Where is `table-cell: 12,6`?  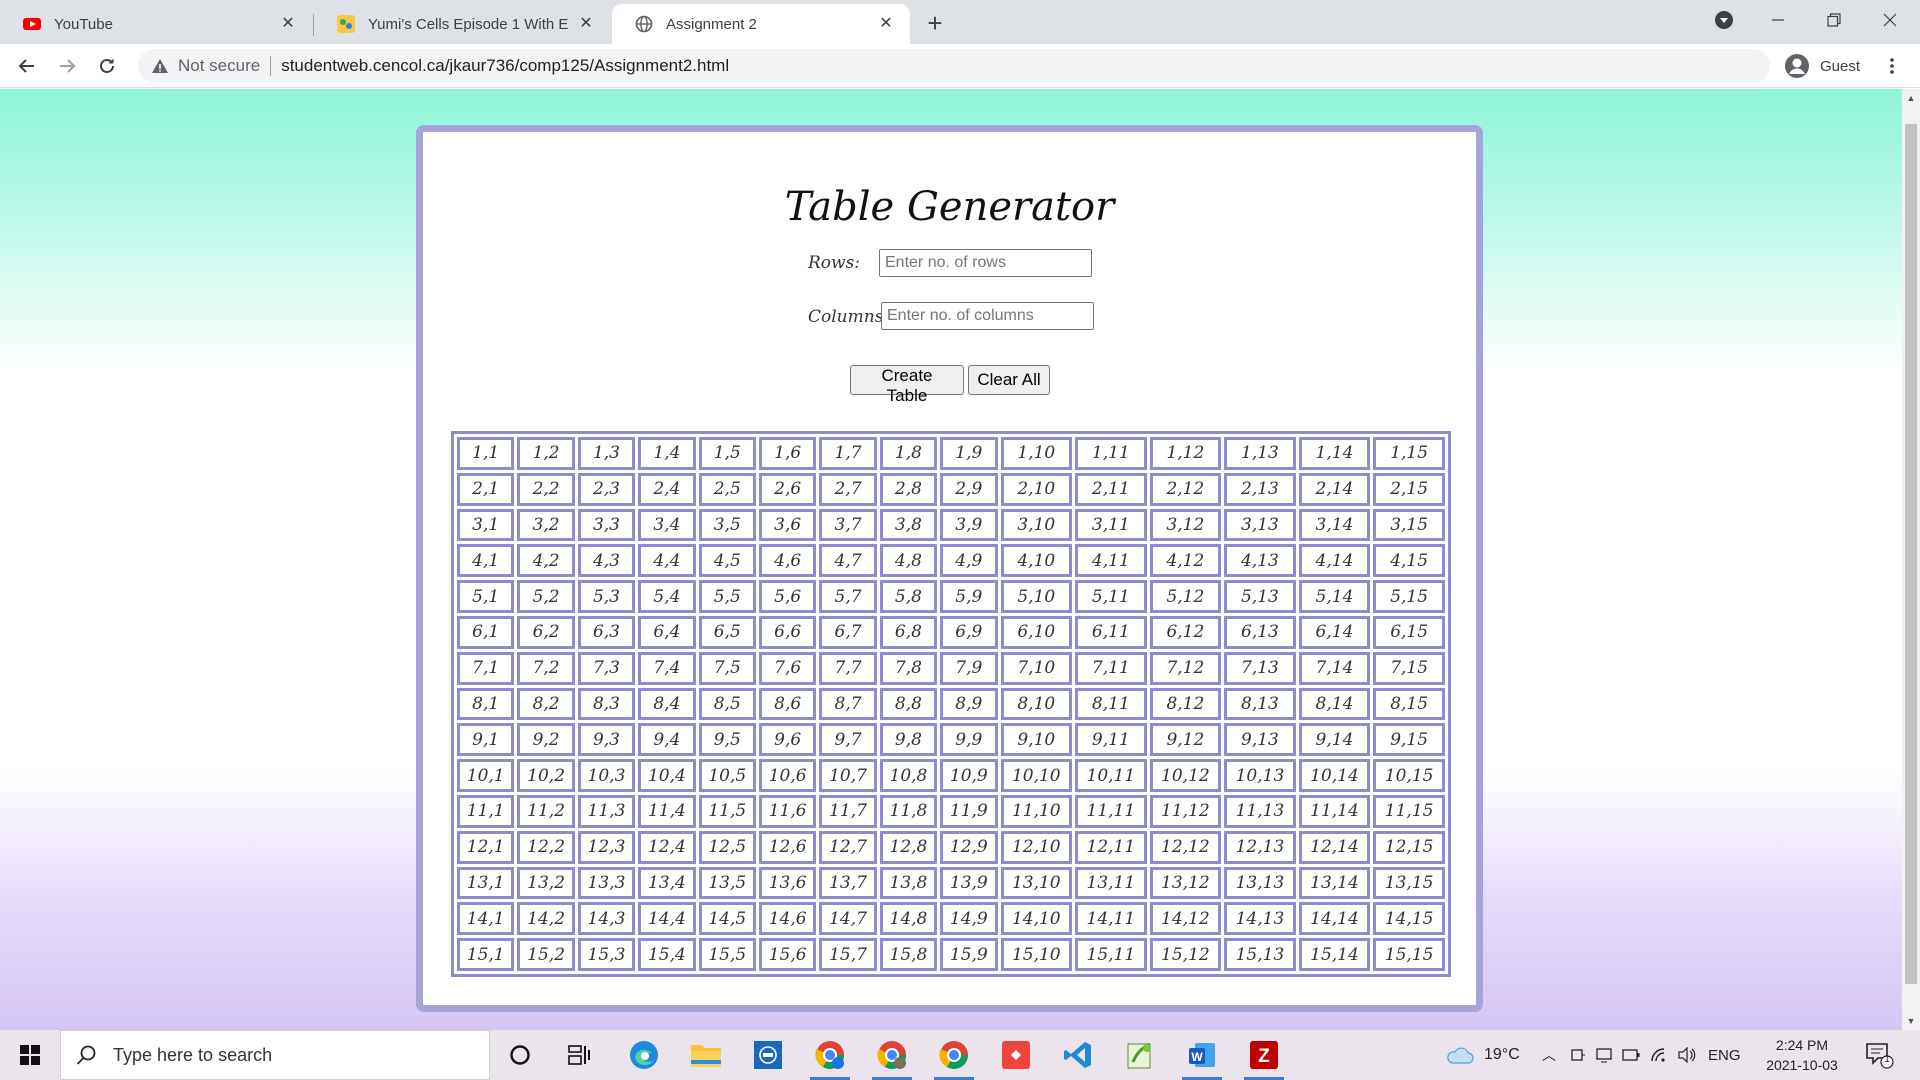 table-cell: 12,6 is located at coordinates (787, 847).